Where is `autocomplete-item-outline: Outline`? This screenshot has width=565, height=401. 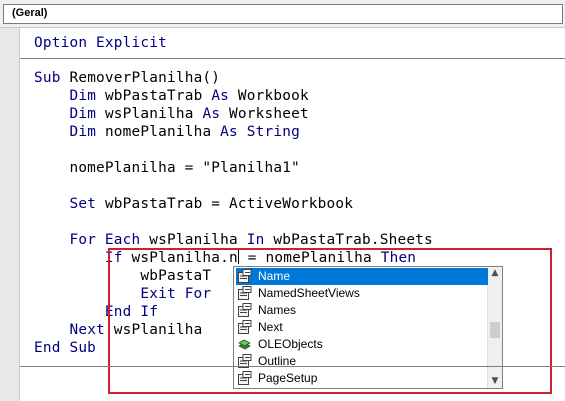
autocomplete-item-outline: Outline is located at coordinates (362, 361).